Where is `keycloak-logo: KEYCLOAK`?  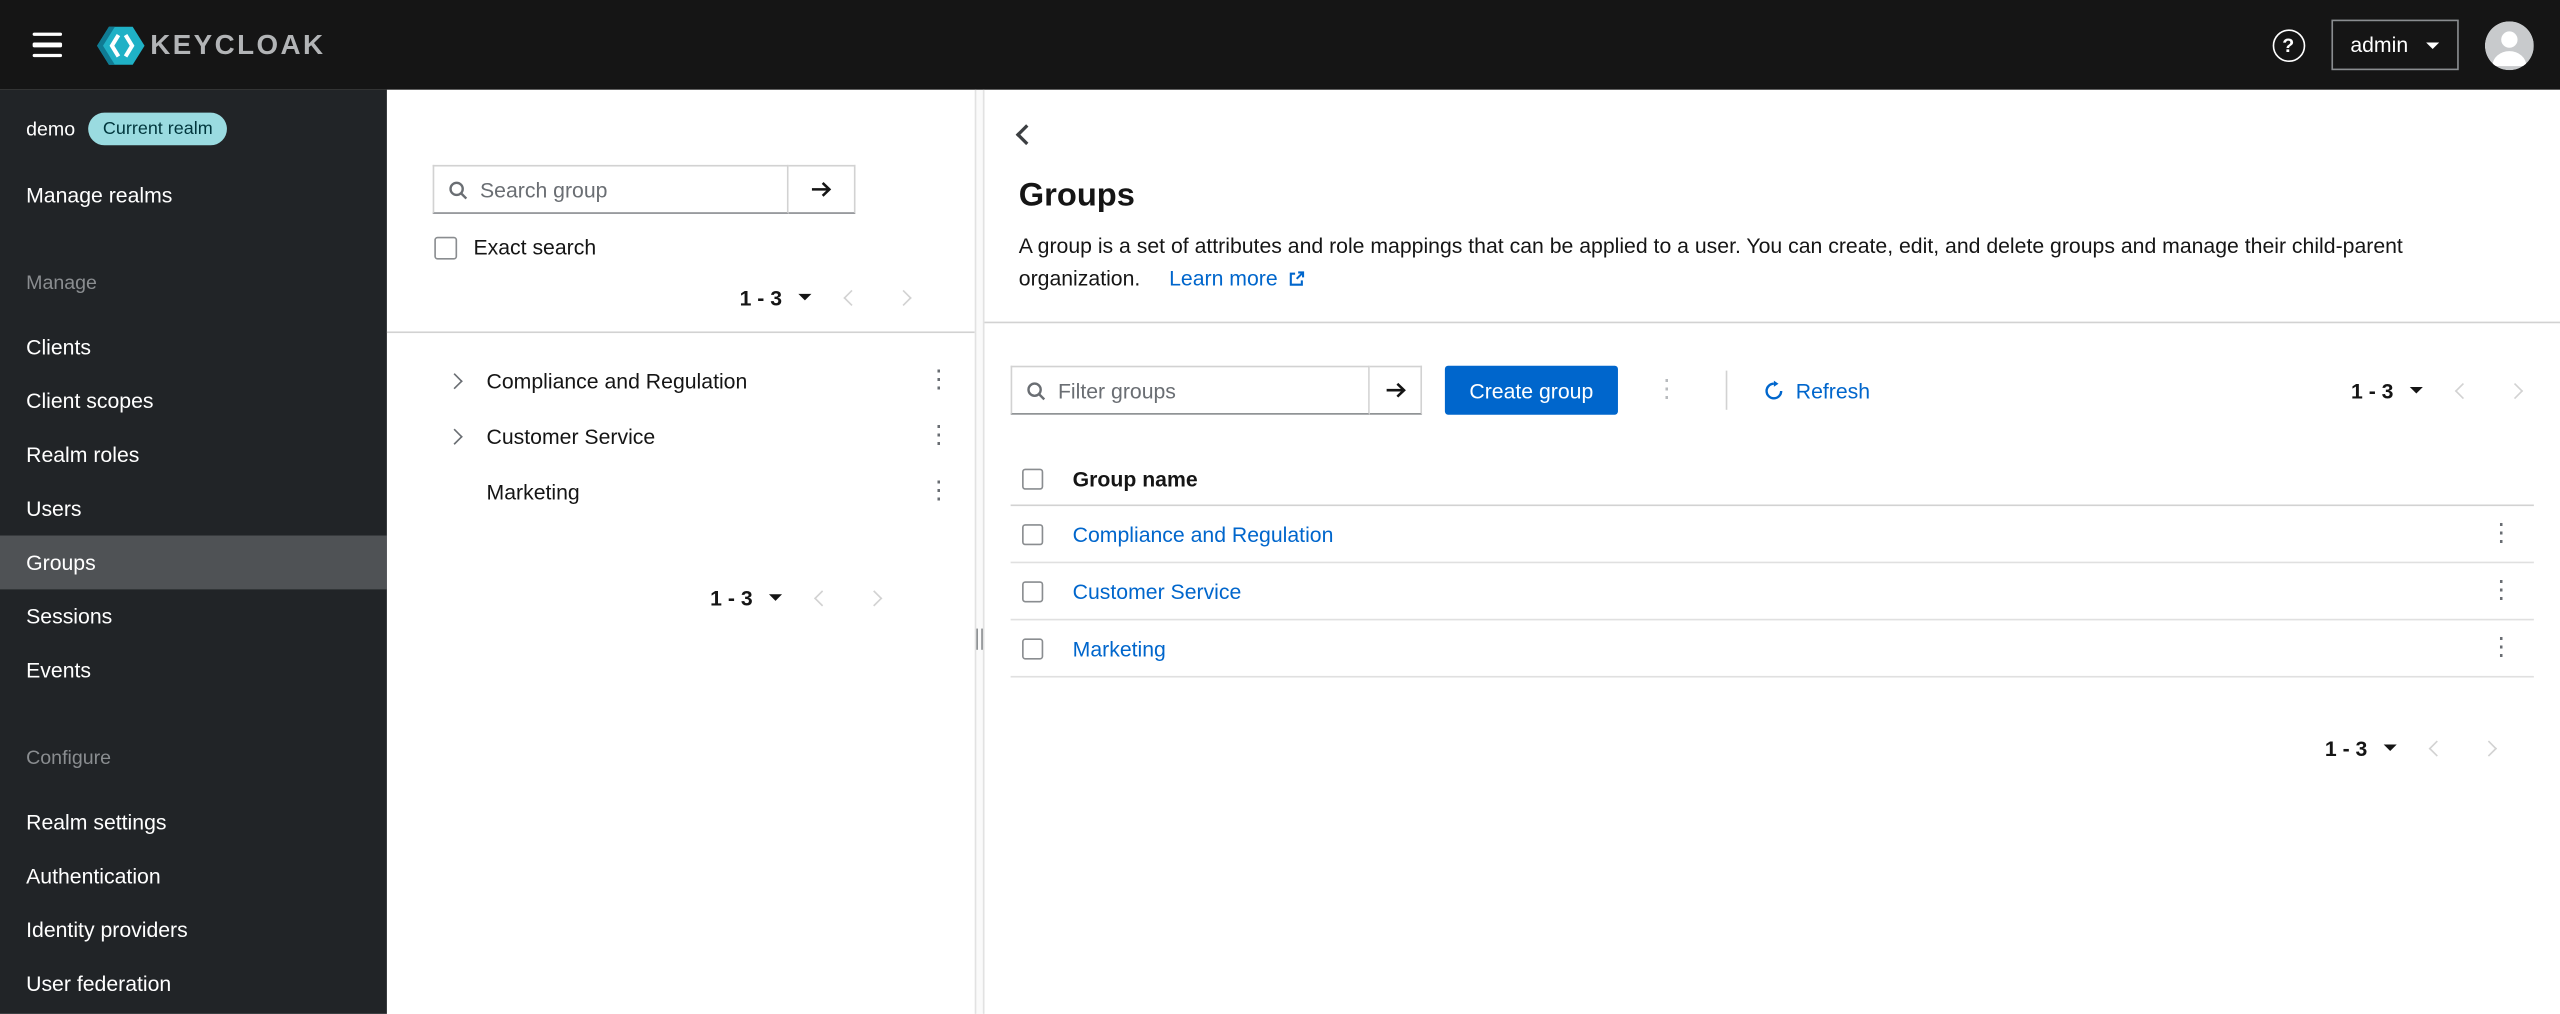 keycloak-logo: KEYCLOAK is located at coordinates (210, 44).